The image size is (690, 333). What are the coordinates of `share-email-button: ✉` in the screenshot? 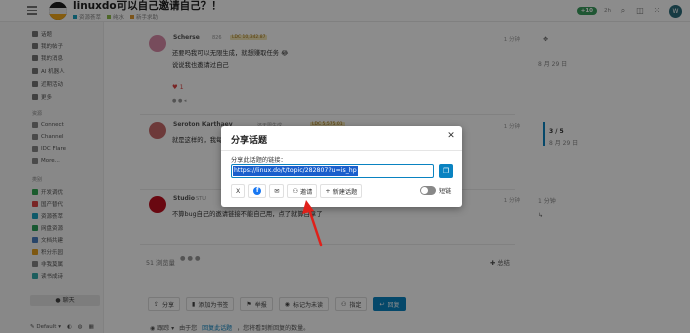 It's located at (277, 191).